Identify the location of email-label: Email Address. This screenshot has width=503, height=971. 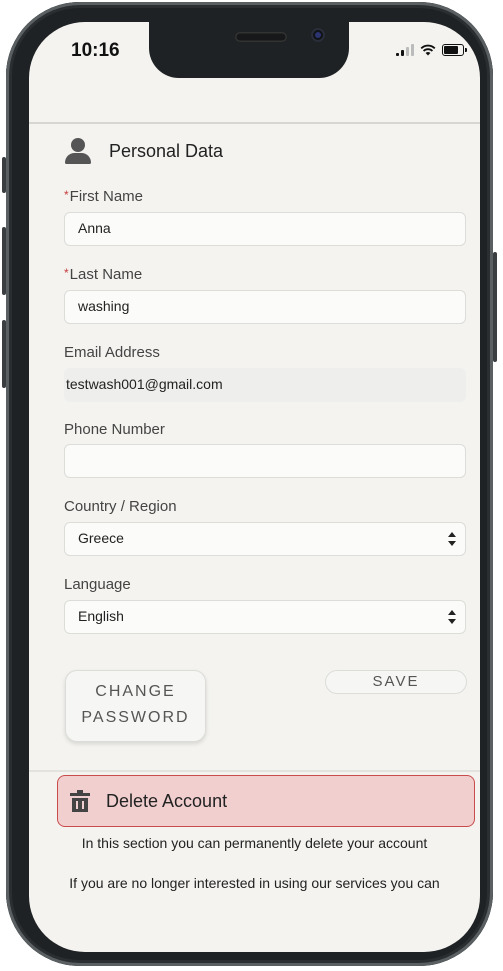
(112, 352).